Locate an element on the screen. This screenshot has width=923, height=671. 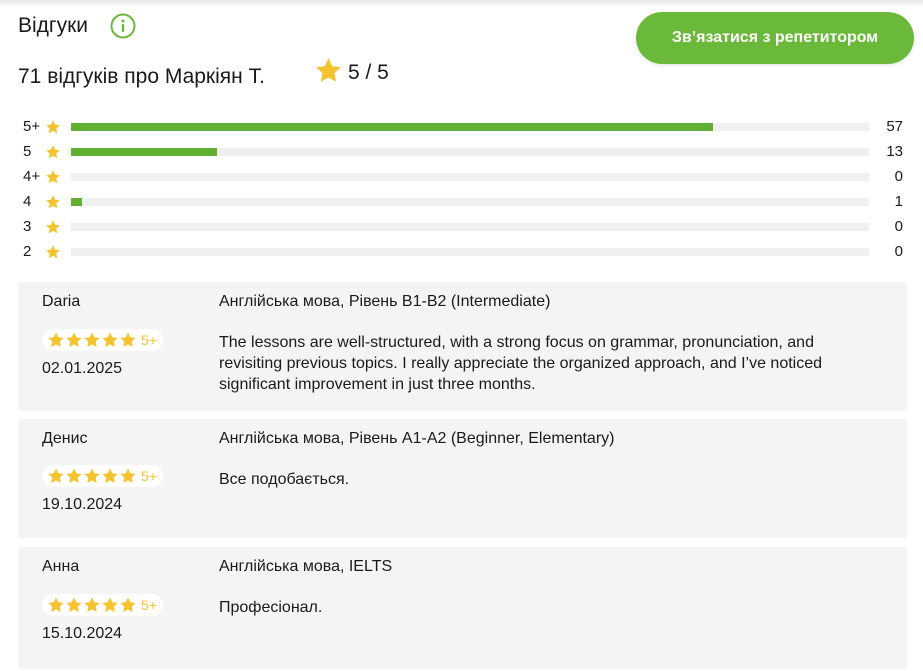
rating-bar-count: 57 is located at coordinates (894, 126).